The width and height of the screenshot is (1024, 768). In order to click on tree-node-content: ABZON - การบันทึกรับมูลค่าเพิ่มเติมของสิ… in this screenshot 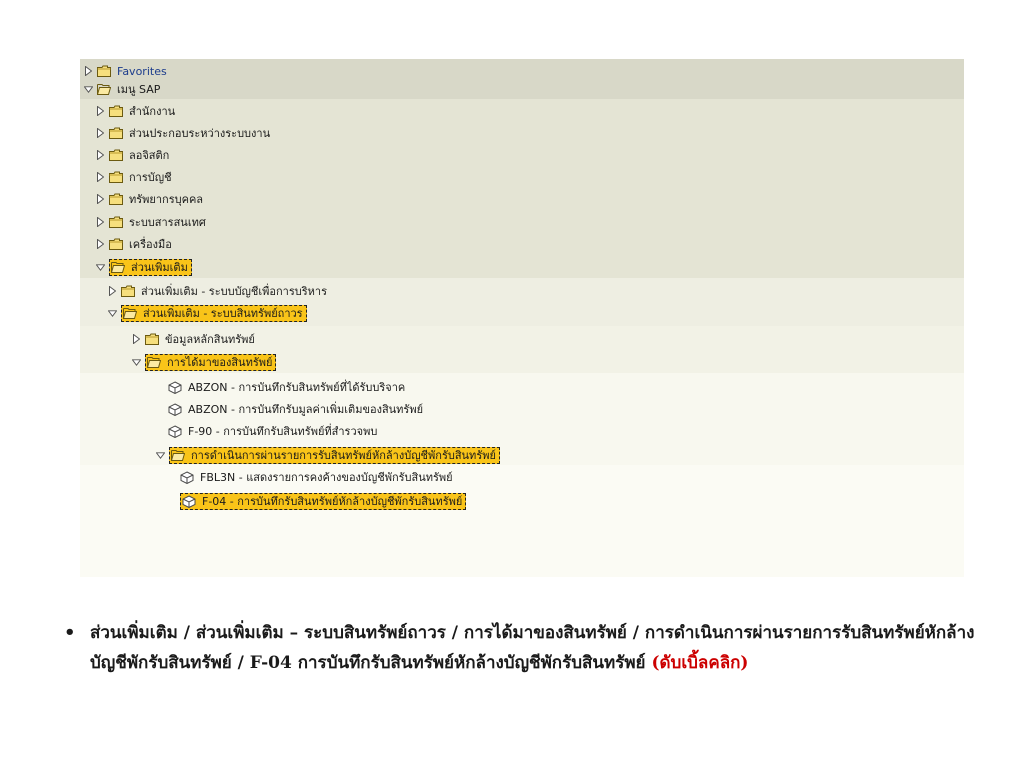, I will do `click(296, 409)`.